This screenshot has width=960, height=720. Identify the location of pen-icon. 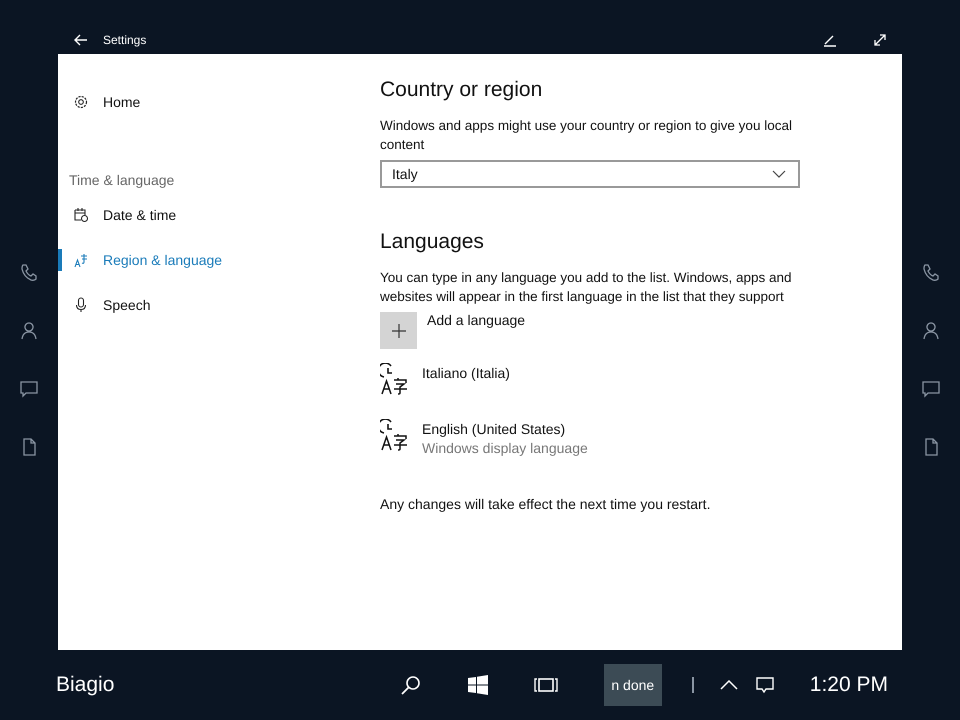
(830, 39).